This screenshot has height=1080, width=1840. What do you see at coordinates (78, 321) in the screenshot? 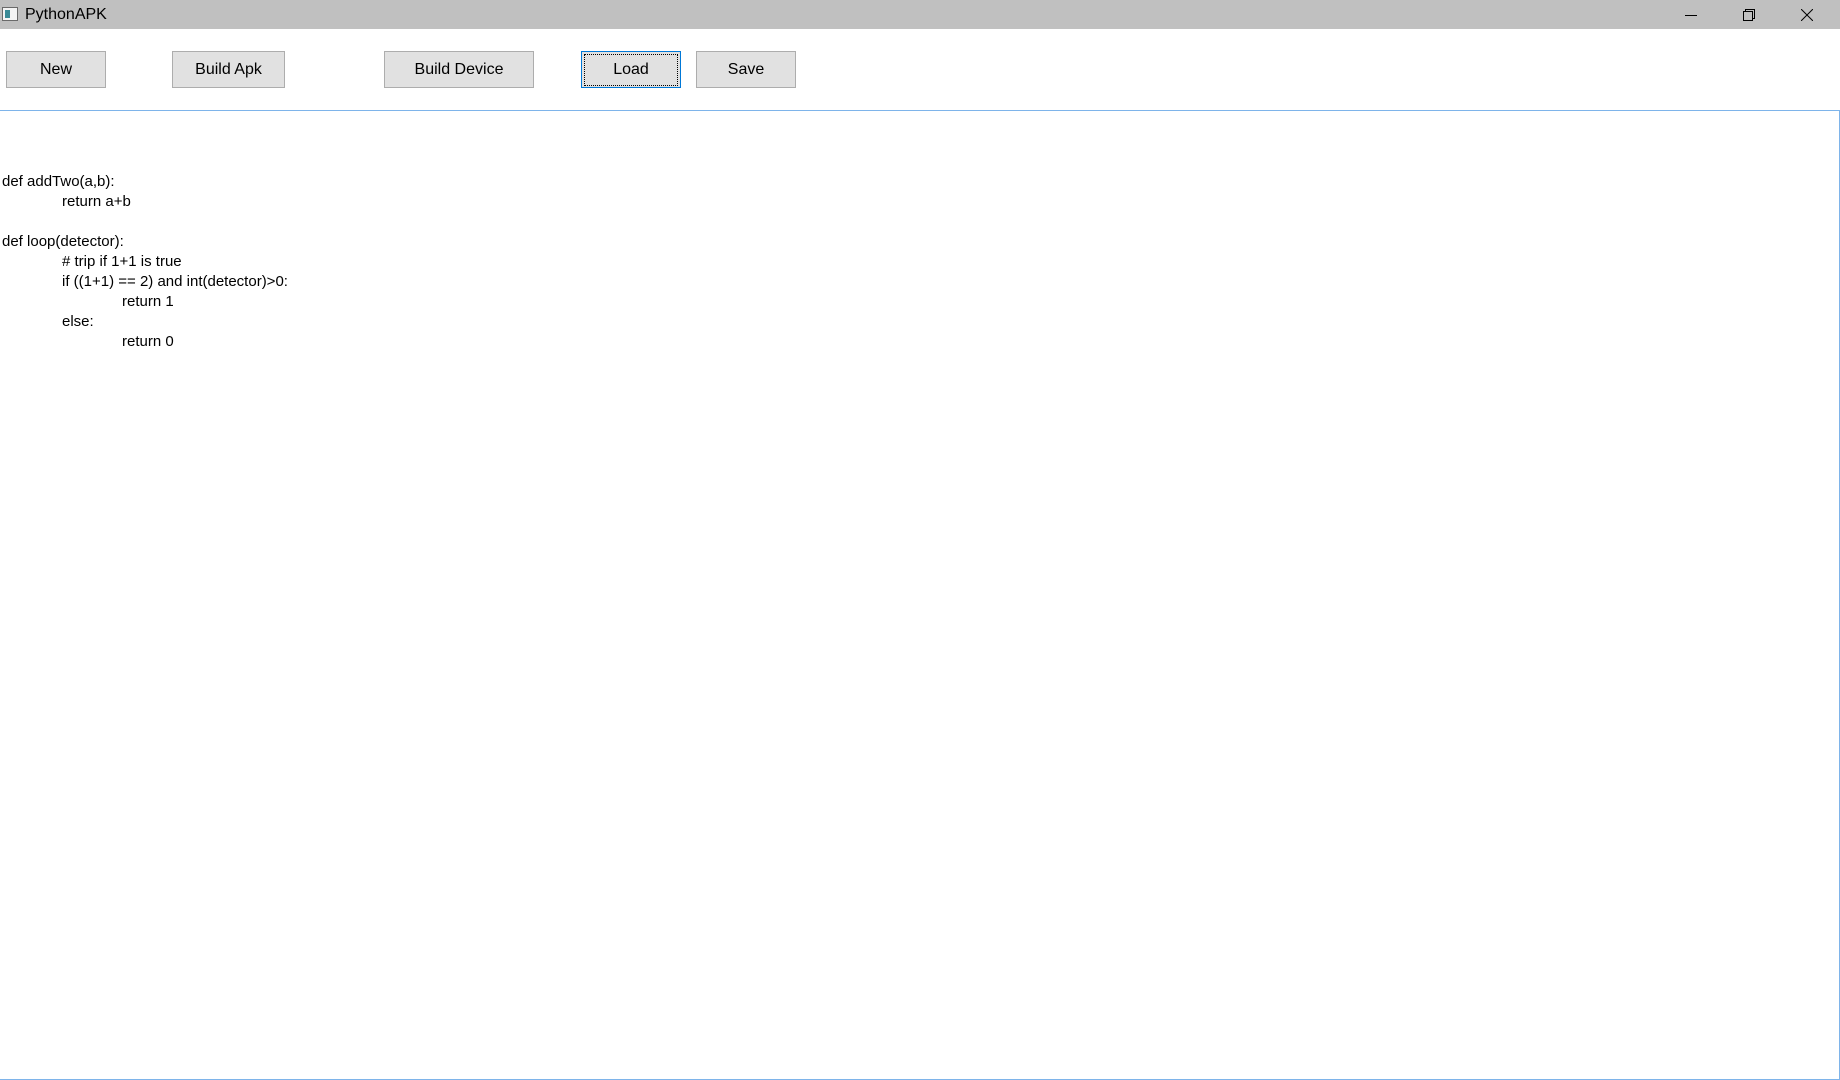
I see `code-line: else:` at bounding box center [78, 321].